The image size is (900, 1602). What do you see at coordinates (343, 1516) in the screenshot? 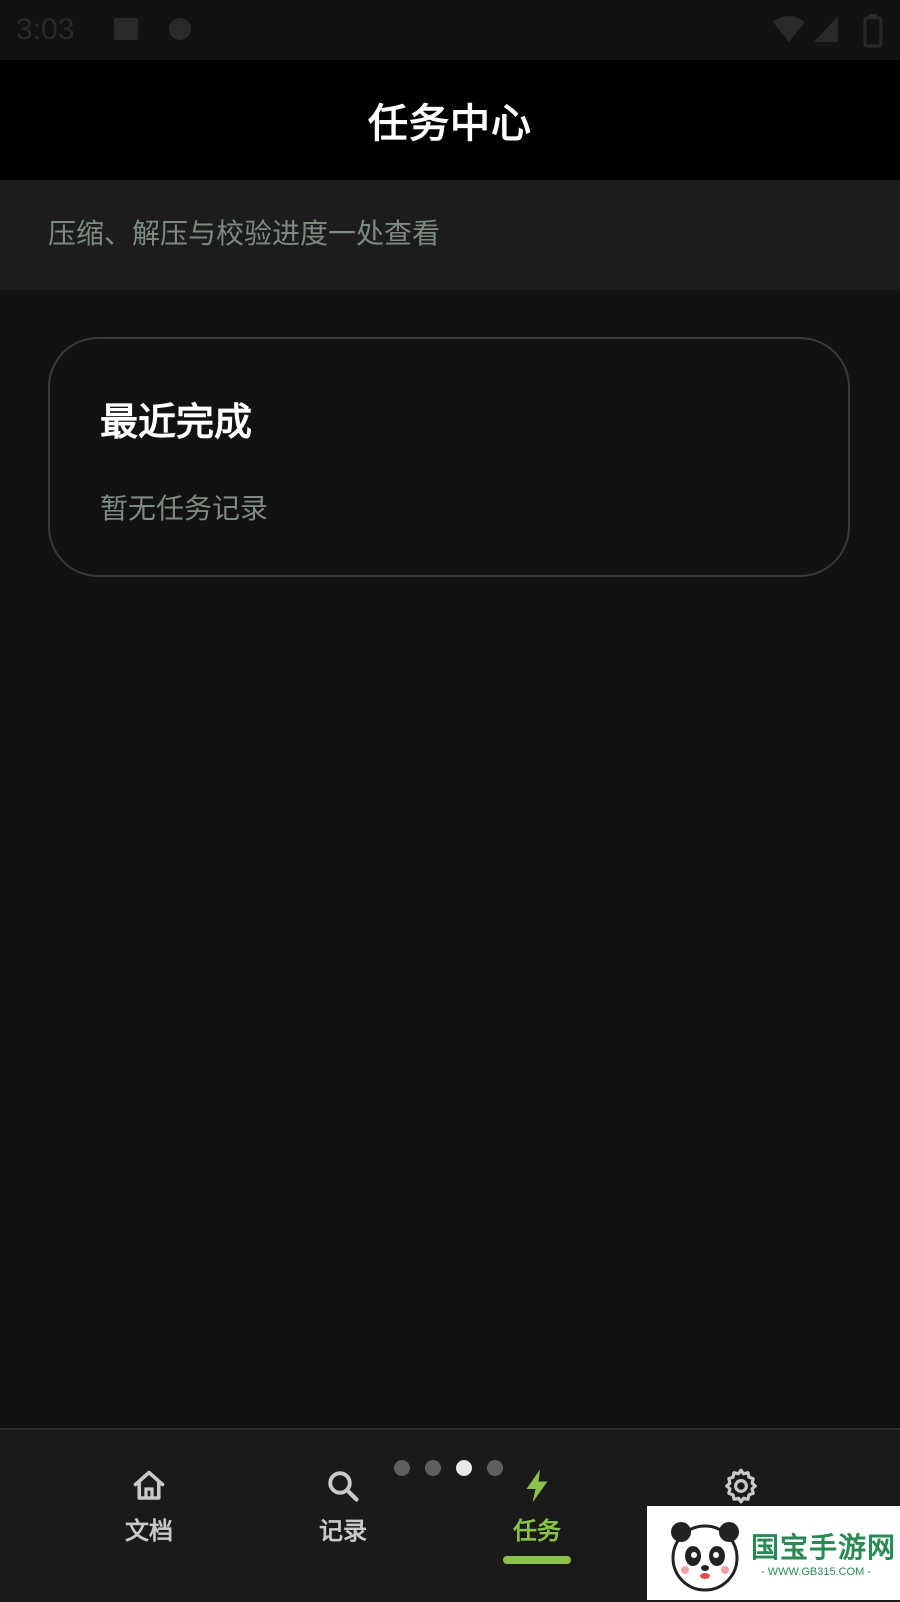
I see `nav-item-records: 记录` at bounding box center [343, 1516].